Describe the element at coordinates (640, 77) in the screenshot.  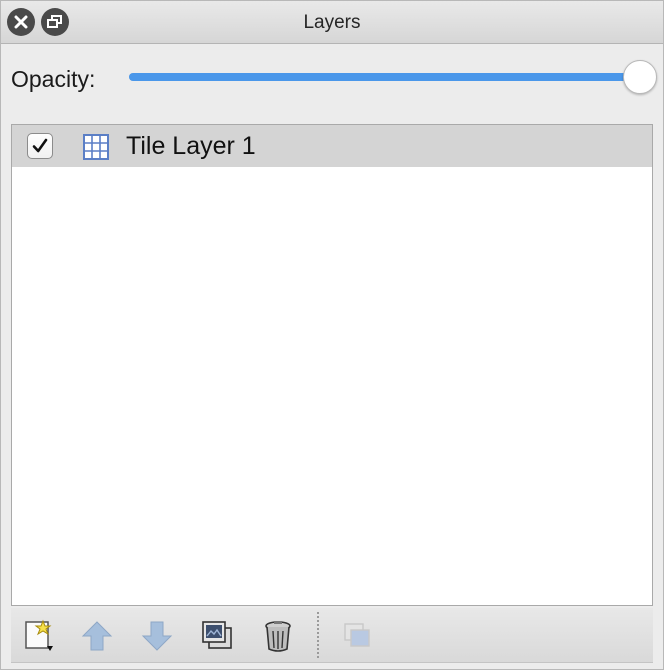
I see `opacity-slider-knob` at that location.